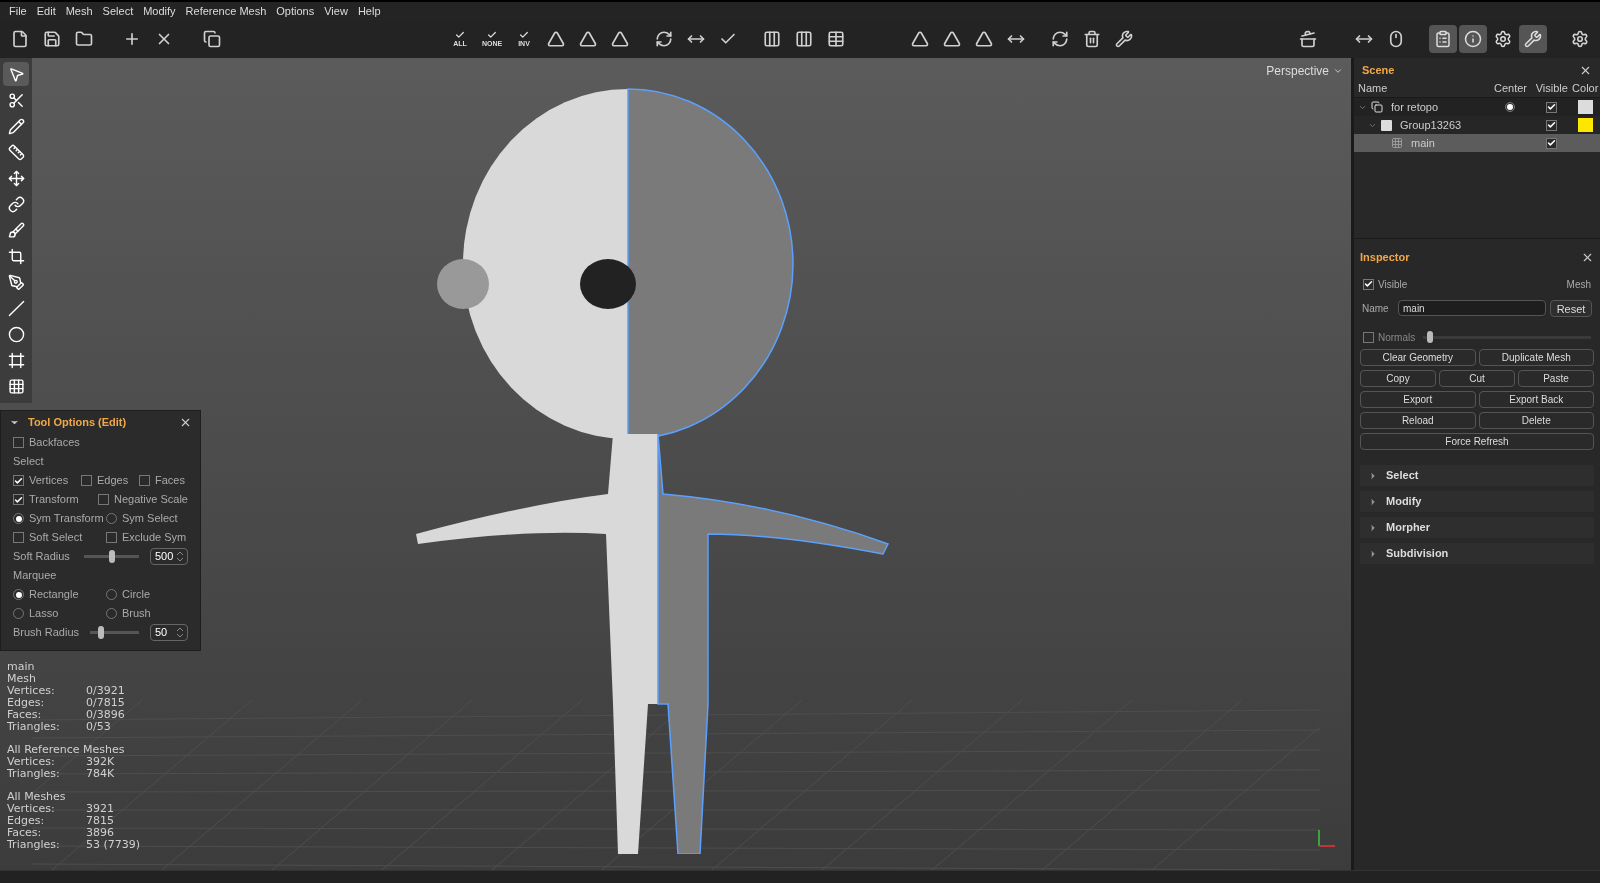 The height and width of the screenshot is (883, 1600). What do you see at coordinates (1510, 107) in the screenshot?
I see `center-radio` at bounding box center [1510, 107].